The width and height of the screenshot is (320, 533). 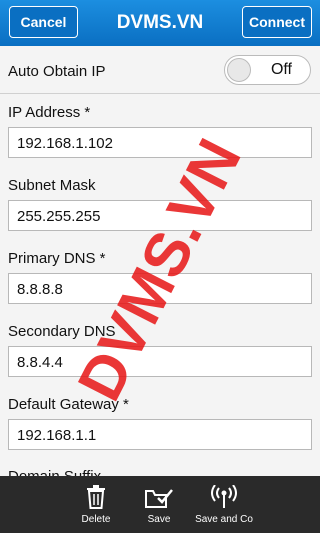 What do you see at coordinates (160, 142) in the screenshot?
I see `ip-address-field: 192.168.1.102` at bounding box center [160, 142].